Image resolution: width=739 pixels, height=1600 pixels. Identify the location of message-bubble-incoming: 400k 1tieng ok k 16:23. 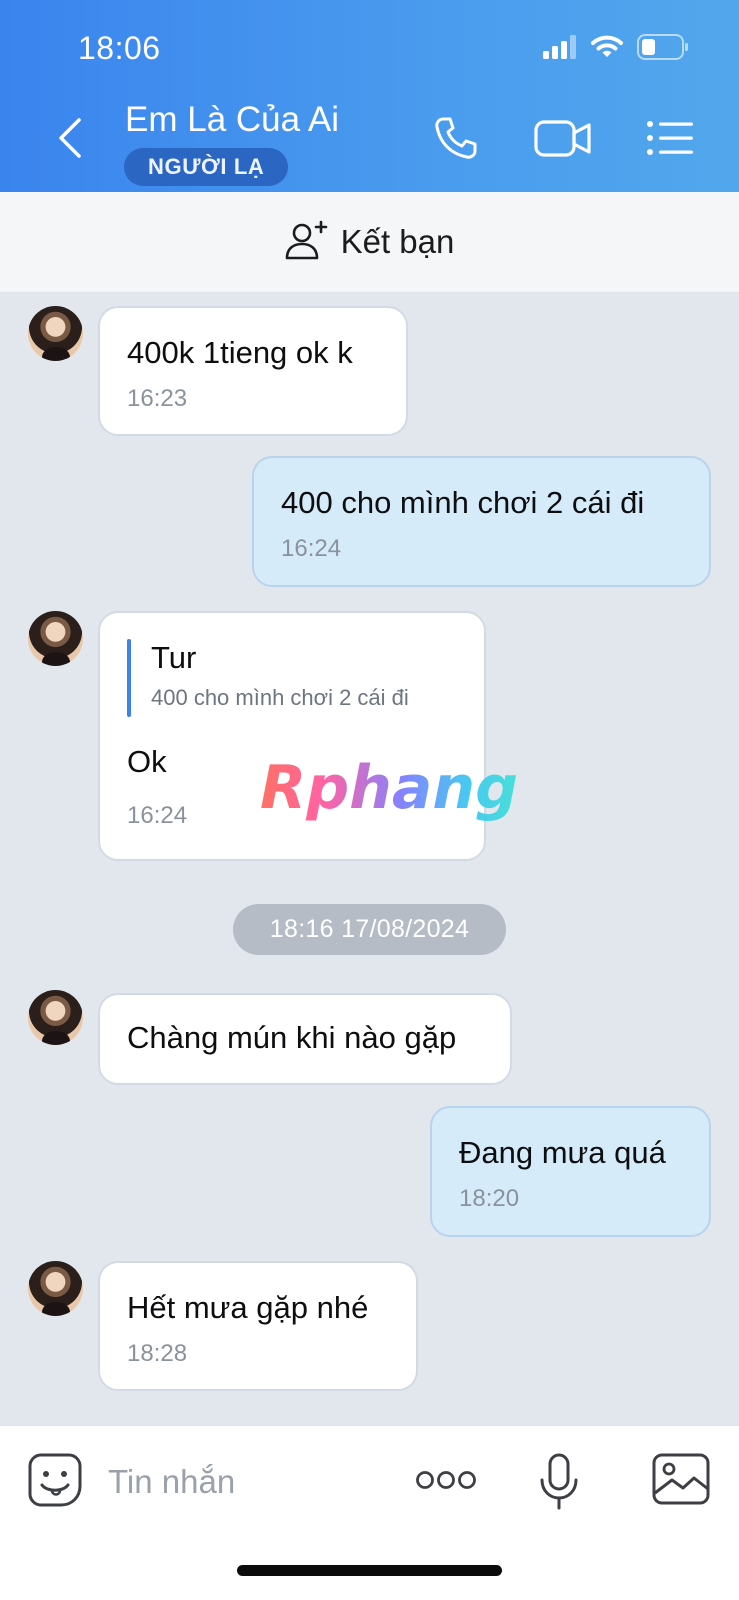
(253, 371).